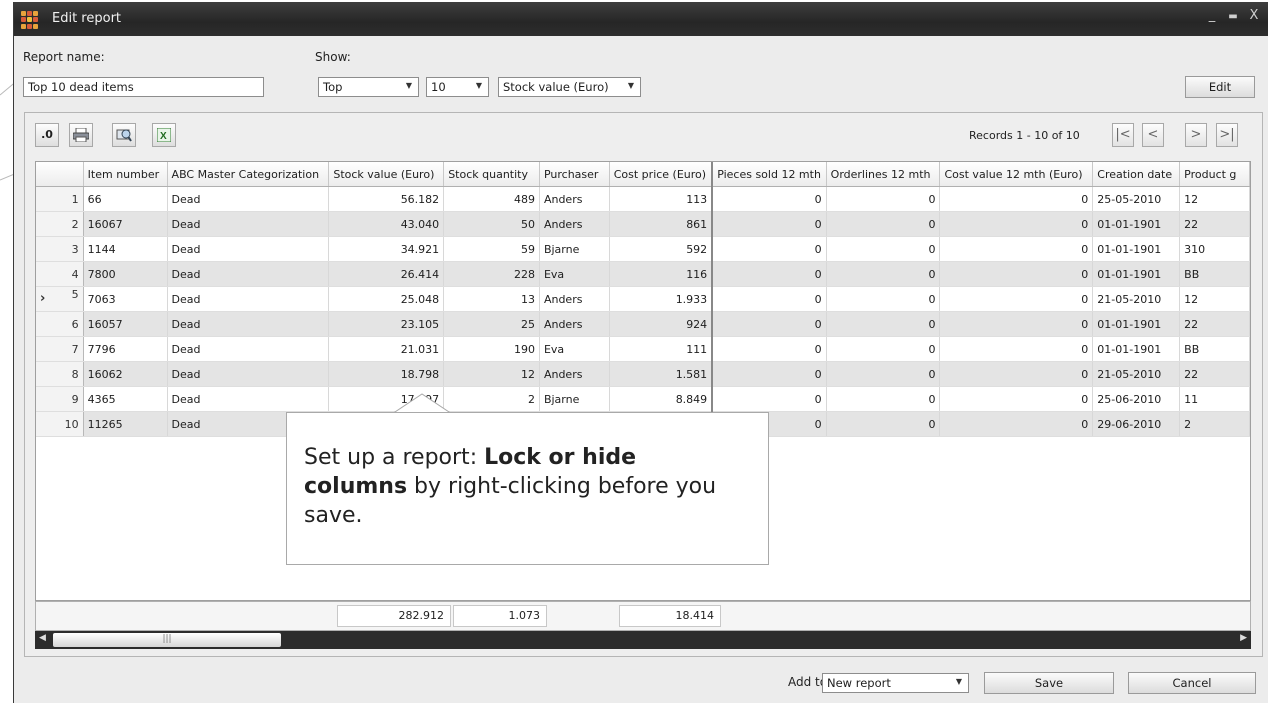 Image resolution: width=1268 pixels, height=703 pixels. I want to click on cell-item-number: 7796, so click(125, 349).